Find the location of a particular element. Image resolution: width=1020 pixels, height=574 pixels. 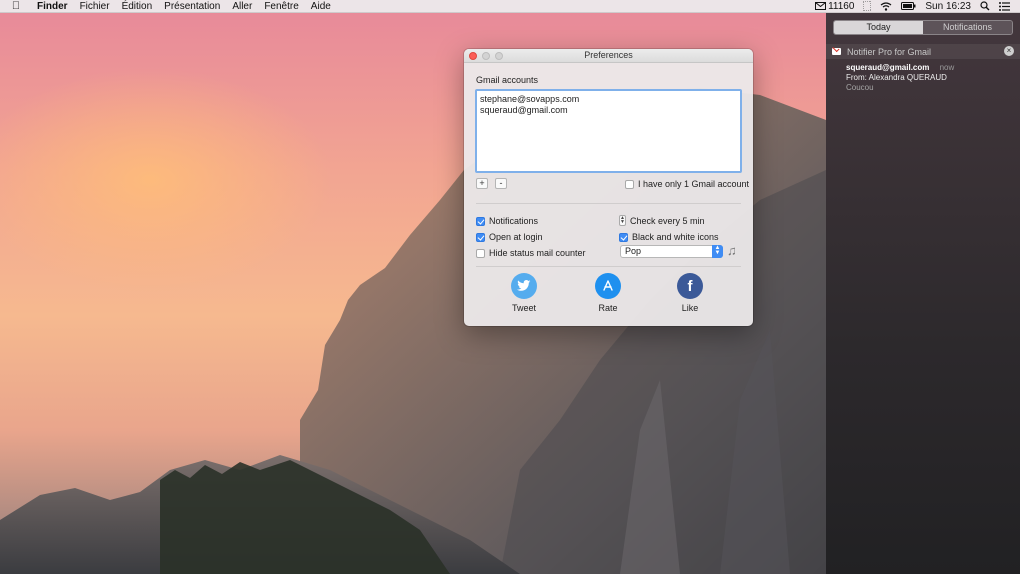

menu-extra-icon is located at coordinates (867, 6).